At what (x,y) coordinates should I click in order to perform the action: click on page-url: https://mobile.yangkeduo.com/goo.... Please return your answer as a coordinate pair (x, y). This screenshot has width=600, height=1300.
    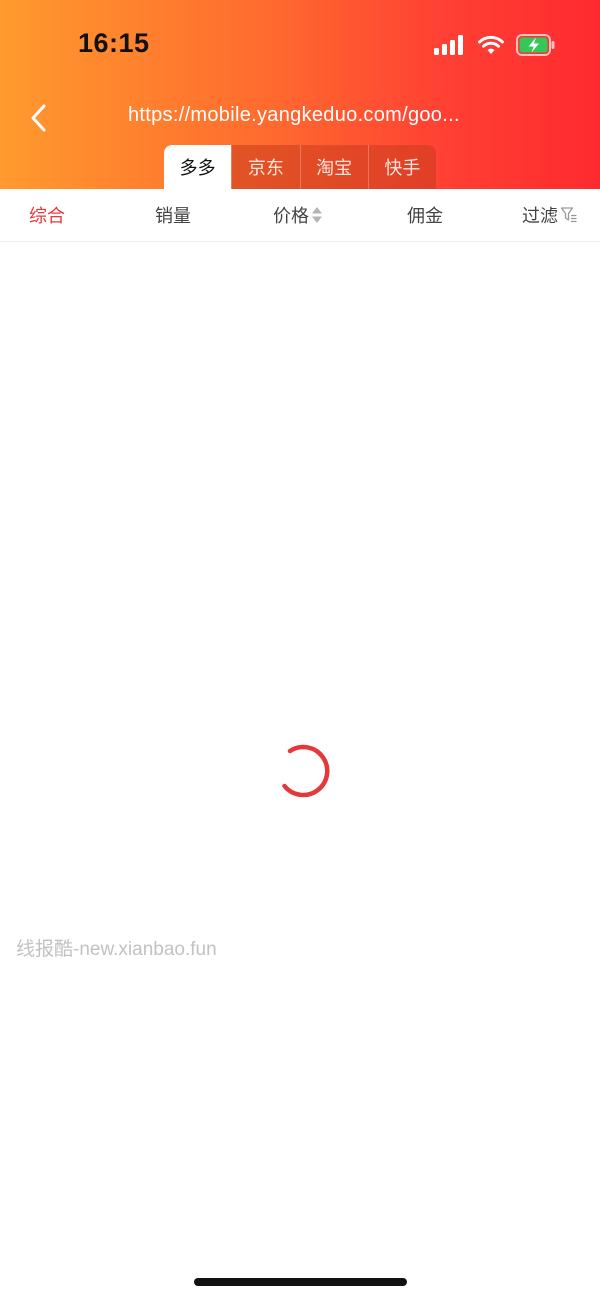
    Looking at the image, I should click on (294, 115).